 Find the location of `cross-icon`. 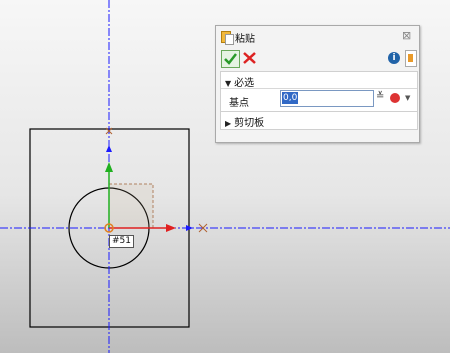

cross-icon is located at coordinates (249, 58).